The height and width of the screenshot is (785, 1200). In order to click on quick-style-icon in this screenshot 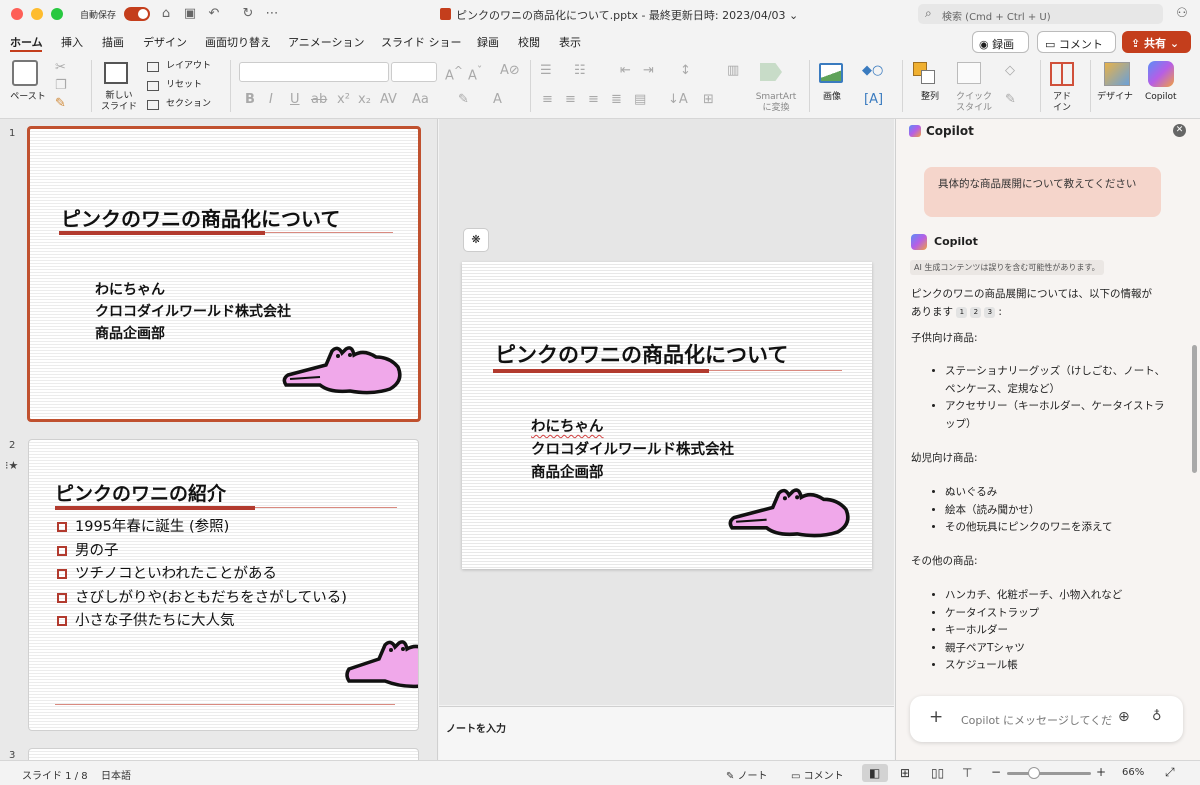, I will do `click(969, 73)`.